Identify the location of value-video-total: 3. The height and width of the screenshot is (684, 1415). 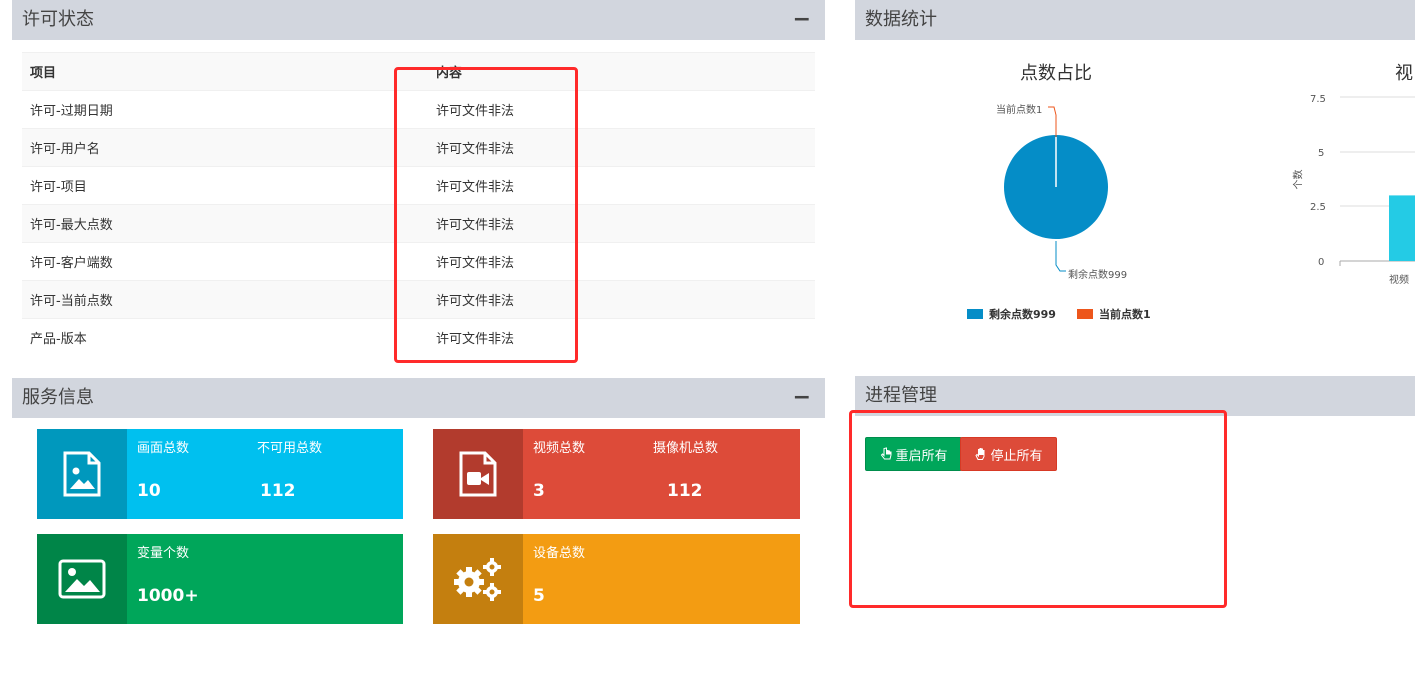
(539, 491).